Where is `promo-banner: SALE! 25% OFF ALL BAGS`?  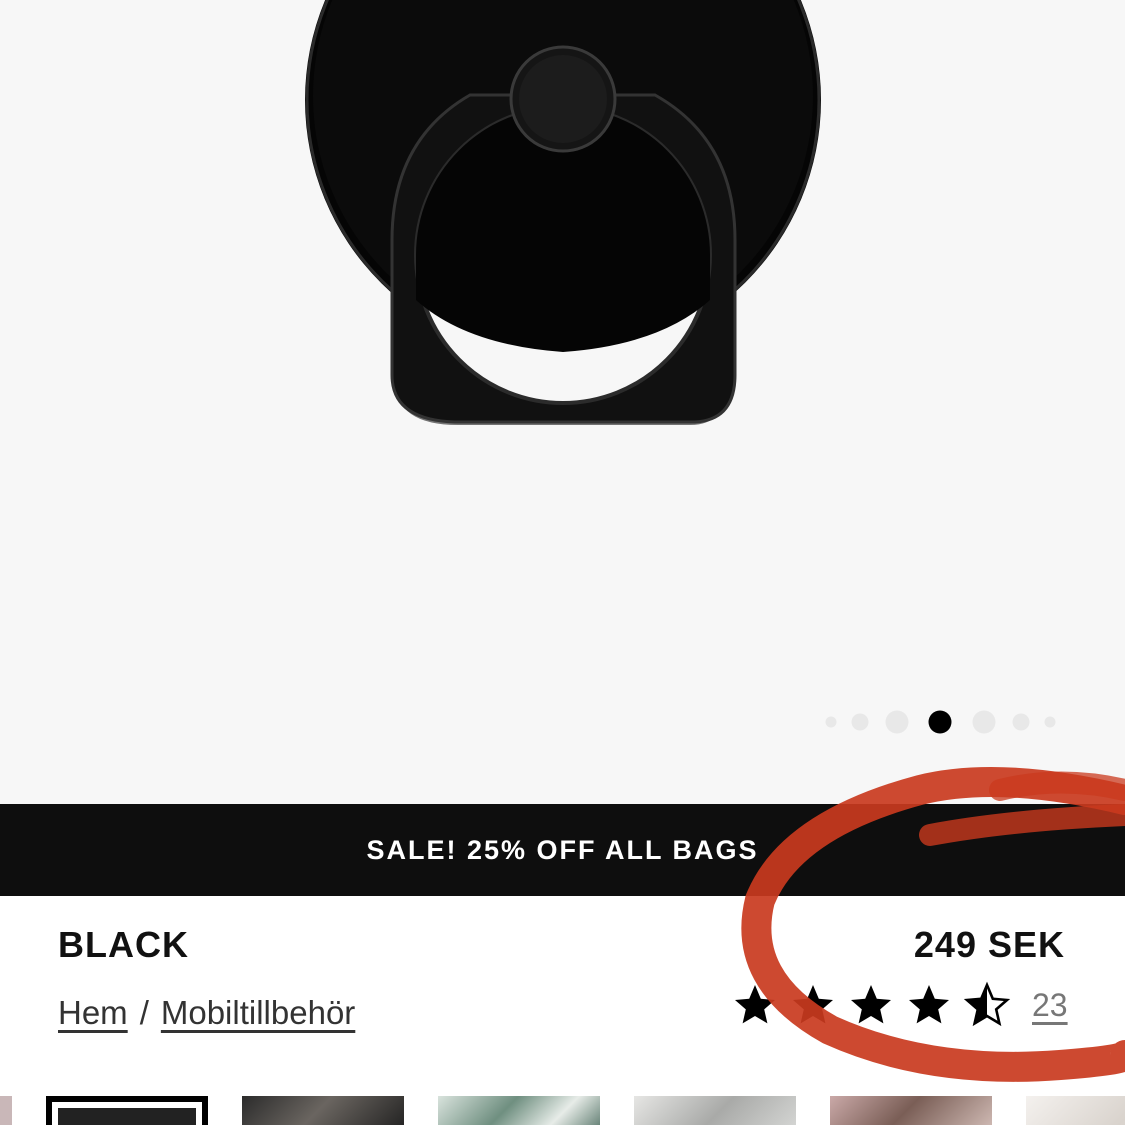 promo-banner: SALE! 25% OFF ALL BAGS is located at coordinates (562, 850).